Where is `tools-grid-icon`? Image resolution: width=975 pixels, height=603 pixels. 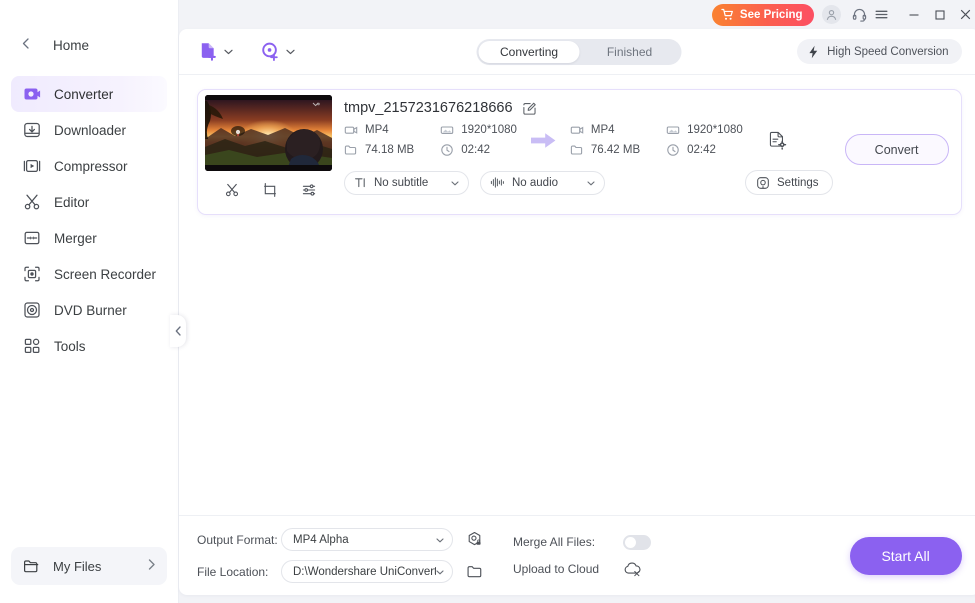 tools-grid-icon is located at coordinates (32, 346).